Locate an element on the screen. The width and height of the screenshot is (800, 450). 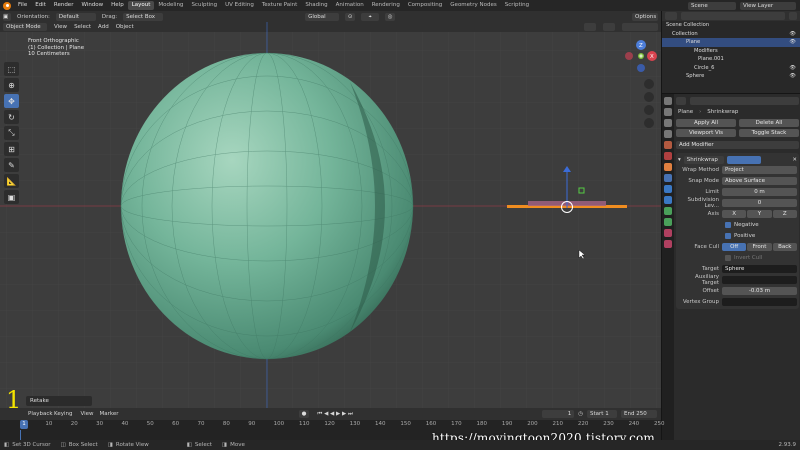
menu-marker: Marker is located at coordinates (109, 414).